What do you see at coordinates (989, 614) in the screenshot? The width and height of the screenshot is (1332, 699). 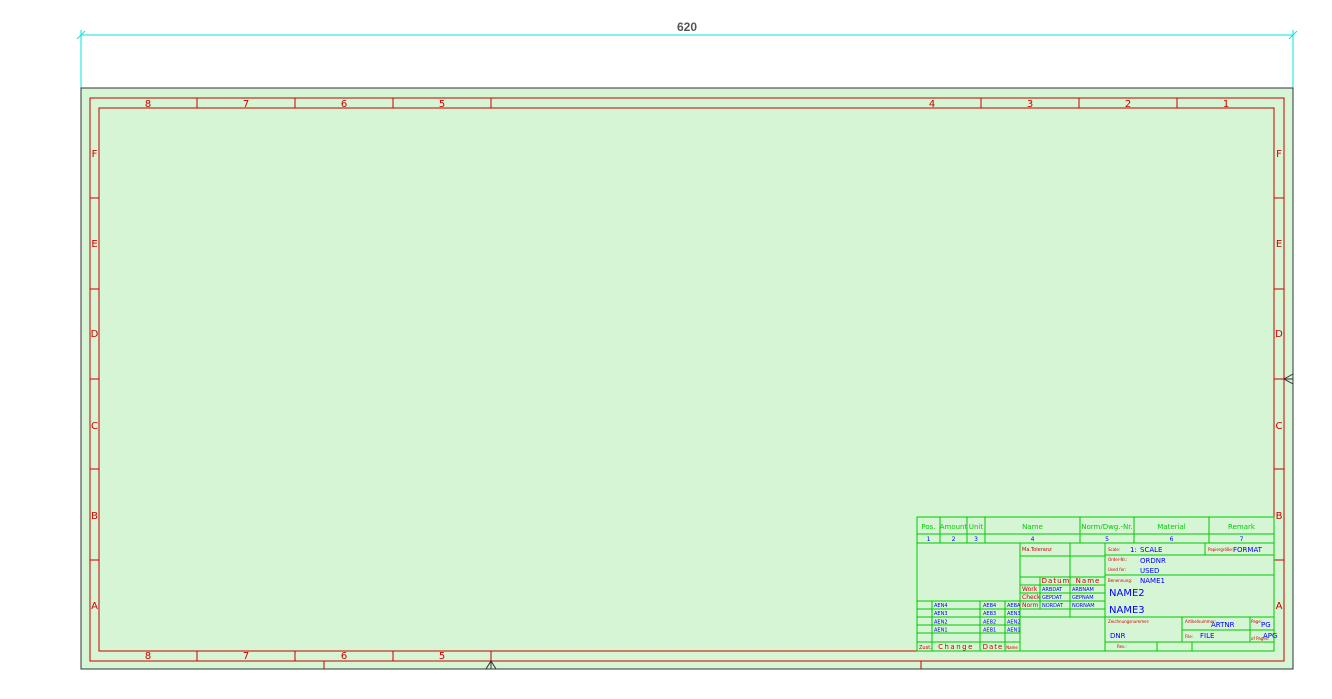 I see `revision-date: AEB3` at bounding box center [989, 614].